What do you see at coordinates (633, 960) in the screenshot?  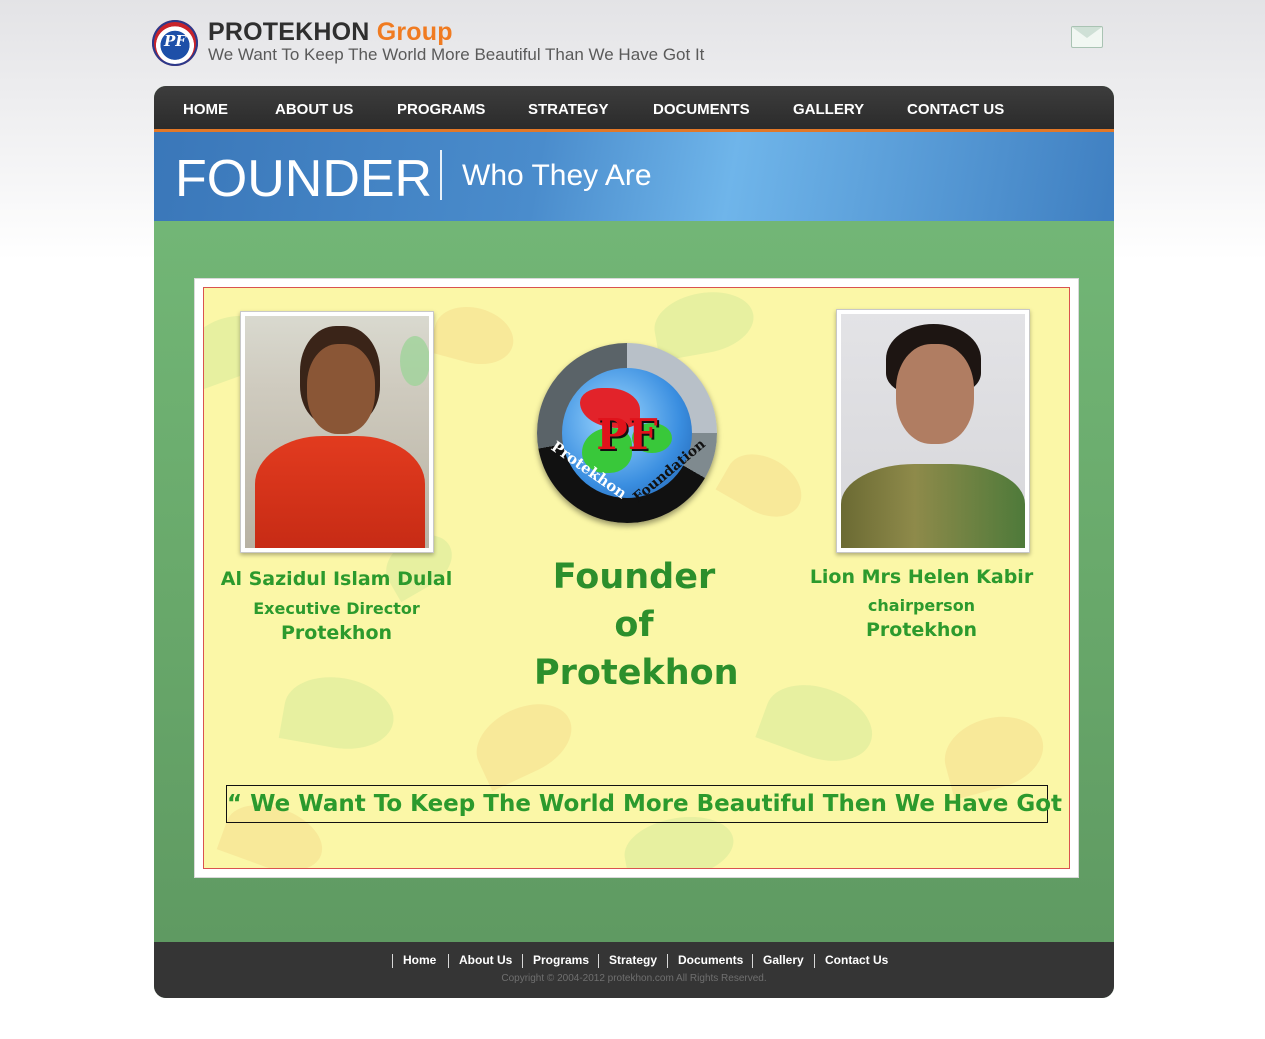 I see `footer-link-strategy: Strategy` at bounding box center [633, 960].